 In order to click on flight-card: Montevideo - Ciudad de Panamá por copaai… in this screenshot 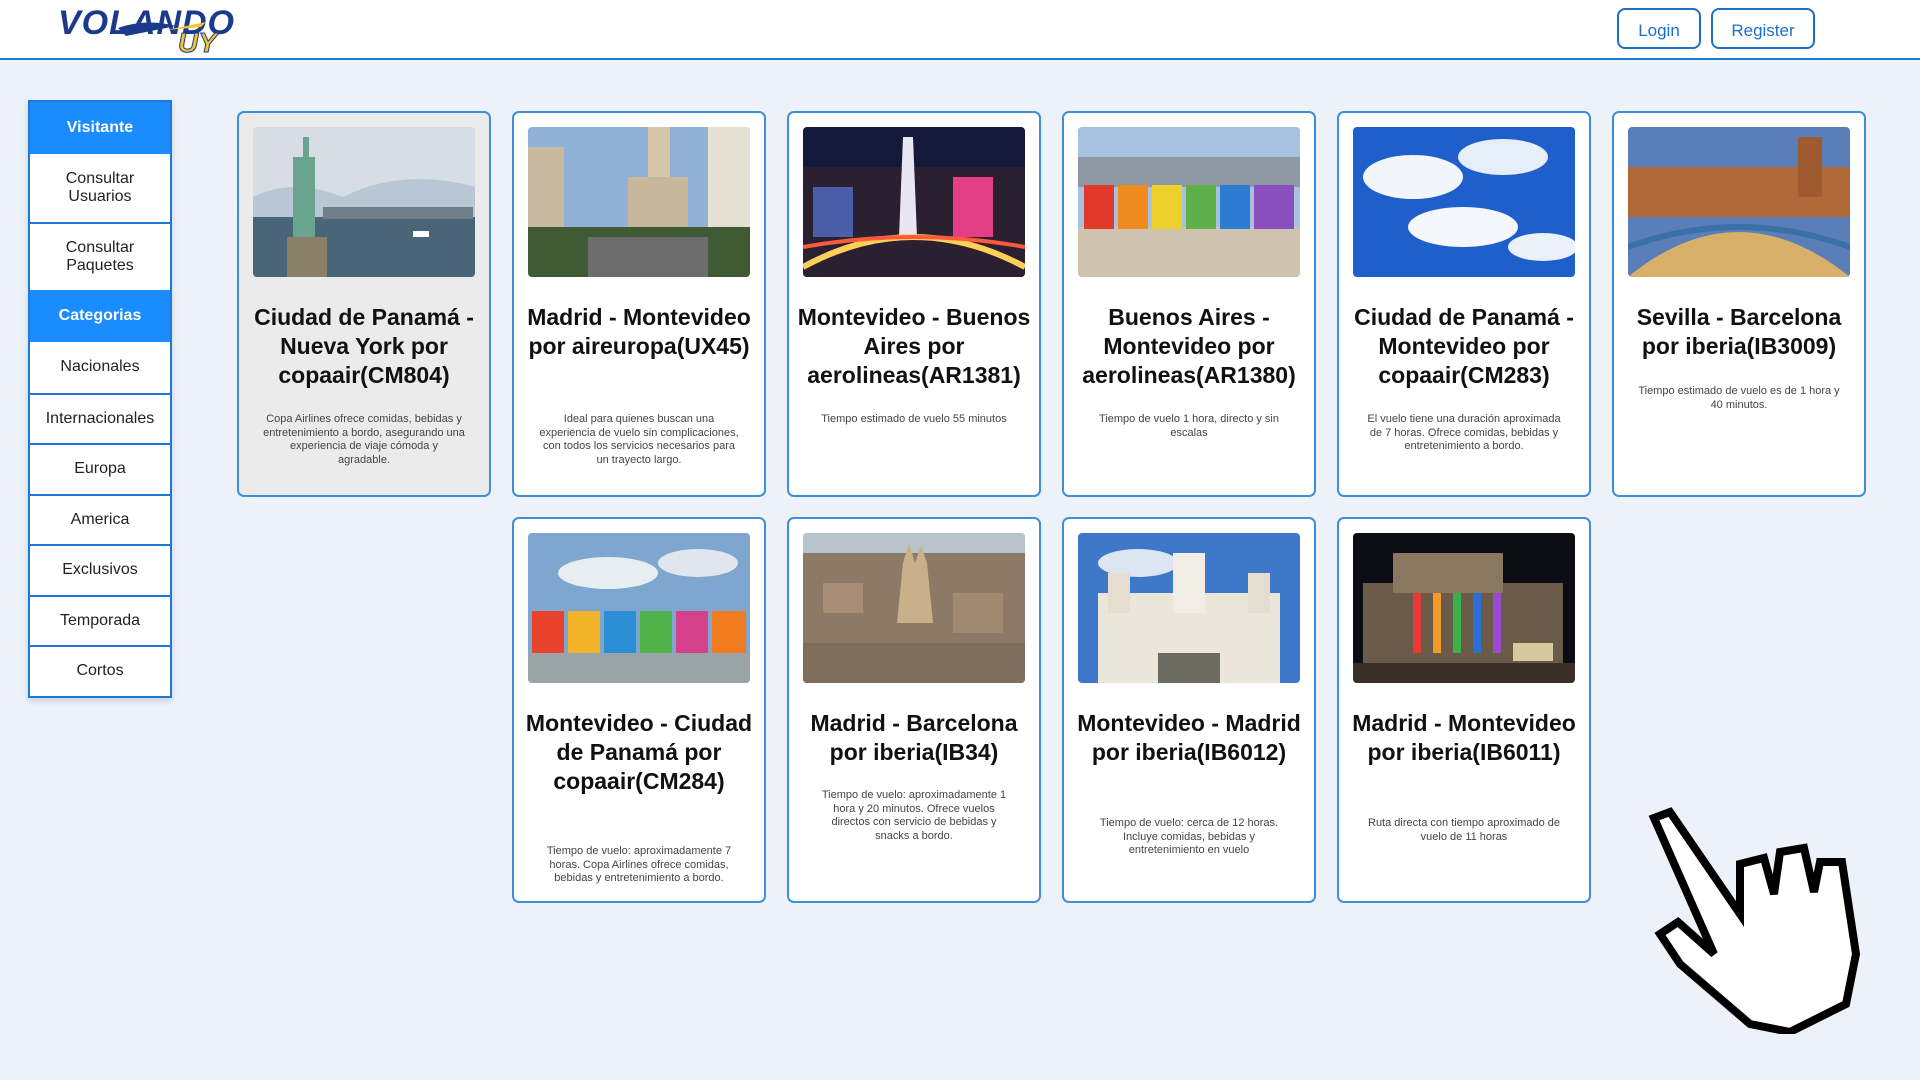, I will do `click(639, 710)`.